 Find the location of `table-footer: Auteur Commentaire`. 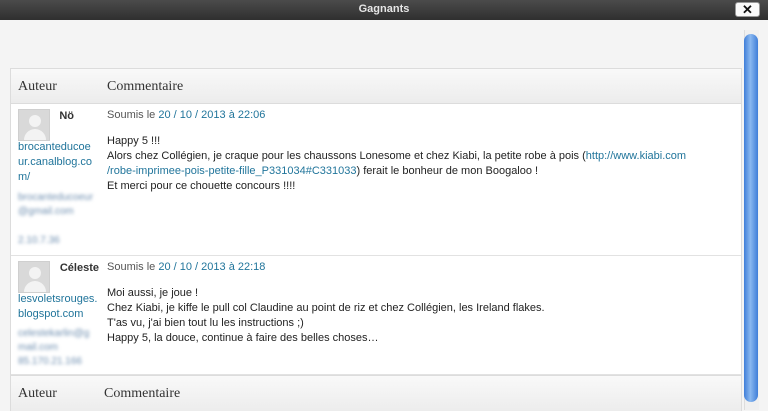

table-footer: Auteur Commentaire is located at coordinates (376, 393).